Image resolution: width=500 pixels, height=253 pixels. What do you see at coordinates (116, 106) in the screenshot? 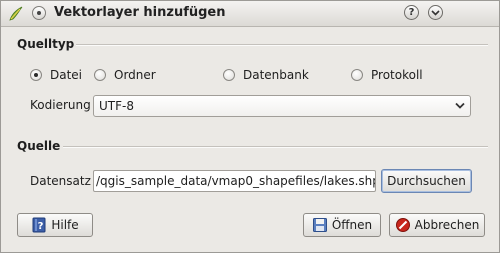
I see `encoding-value: UTF-8` at bounding box center [116, 106].